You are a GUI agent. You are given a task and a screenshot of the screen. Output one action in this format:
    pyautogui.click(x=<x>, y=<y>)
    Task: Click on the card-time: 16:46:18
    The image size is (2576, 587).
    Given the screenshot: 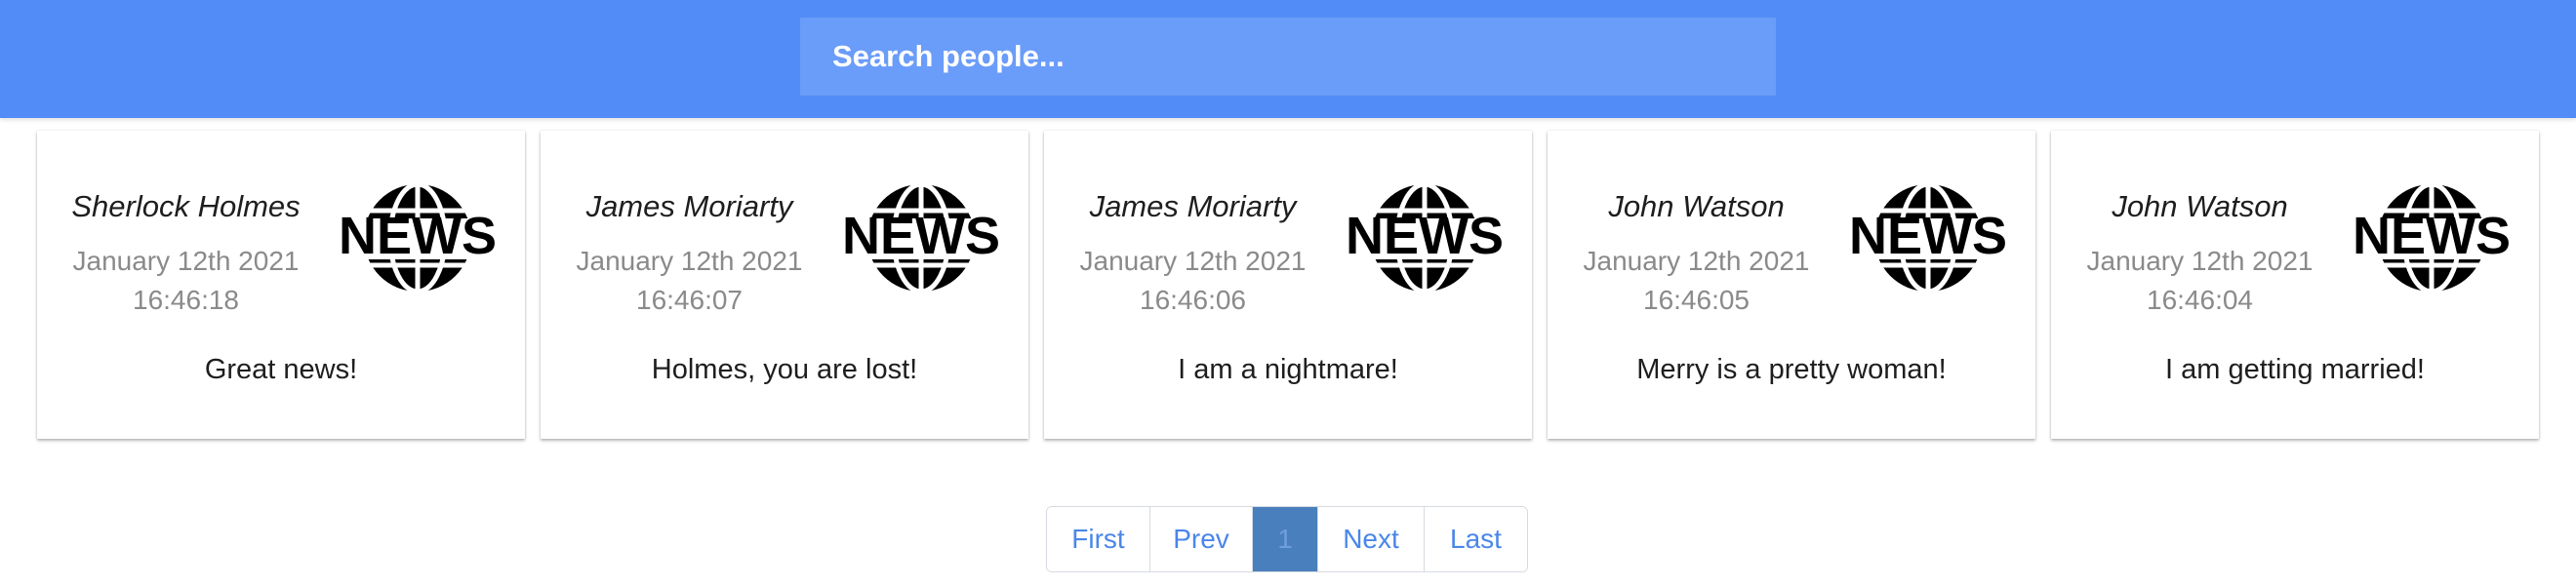 What is the action you would take?
    pyautogui.click(x=186, y=300)
    